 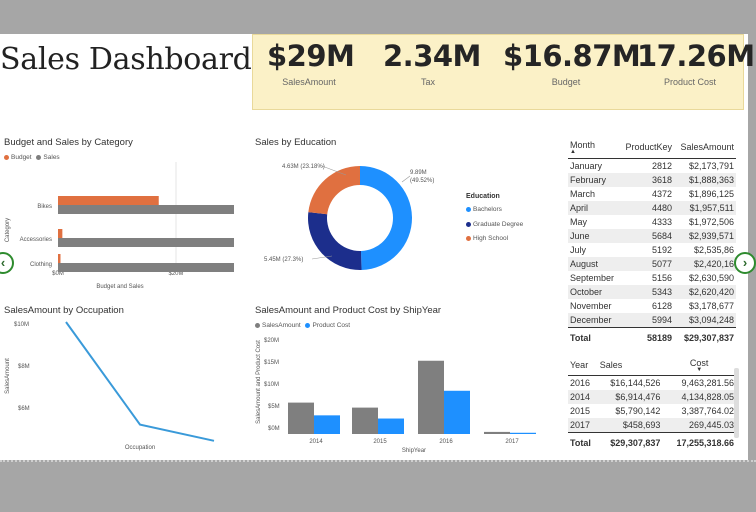 I want to click on kpi-value: $16.87M, so click(x=572, y=56).